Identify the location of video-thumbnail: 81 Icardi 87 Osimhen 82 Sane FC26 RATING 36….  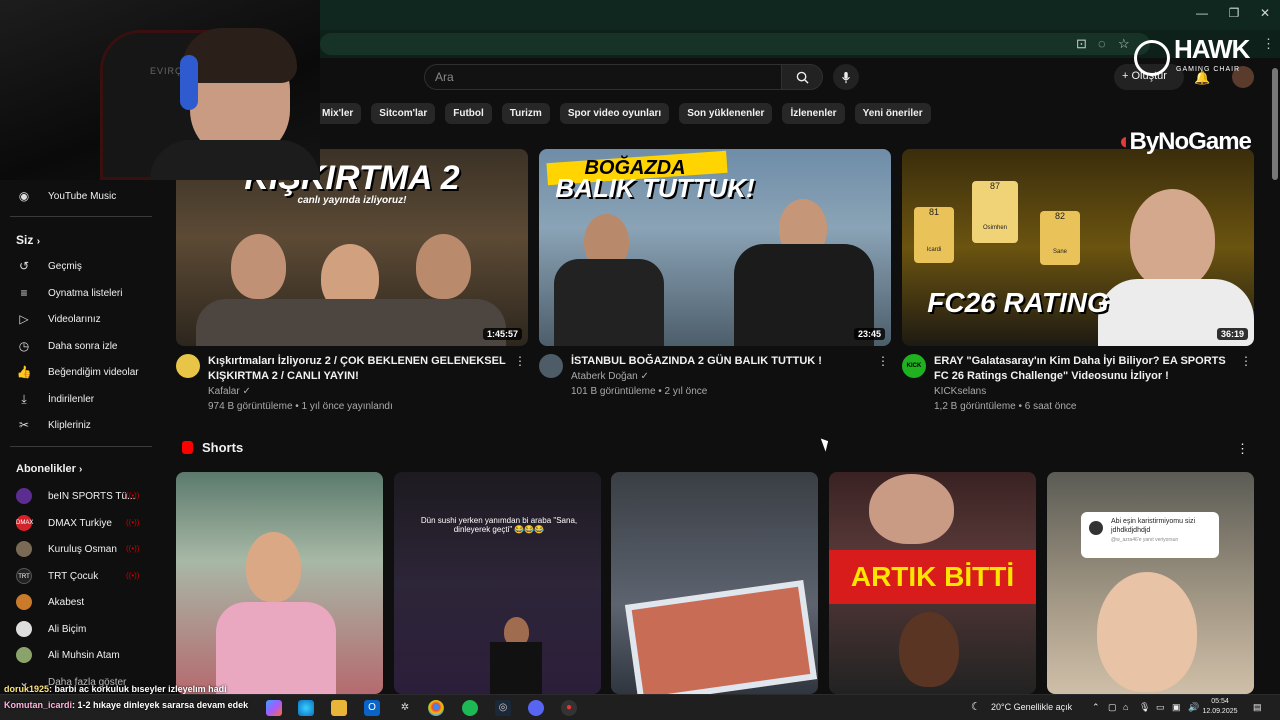
(1078, 247).